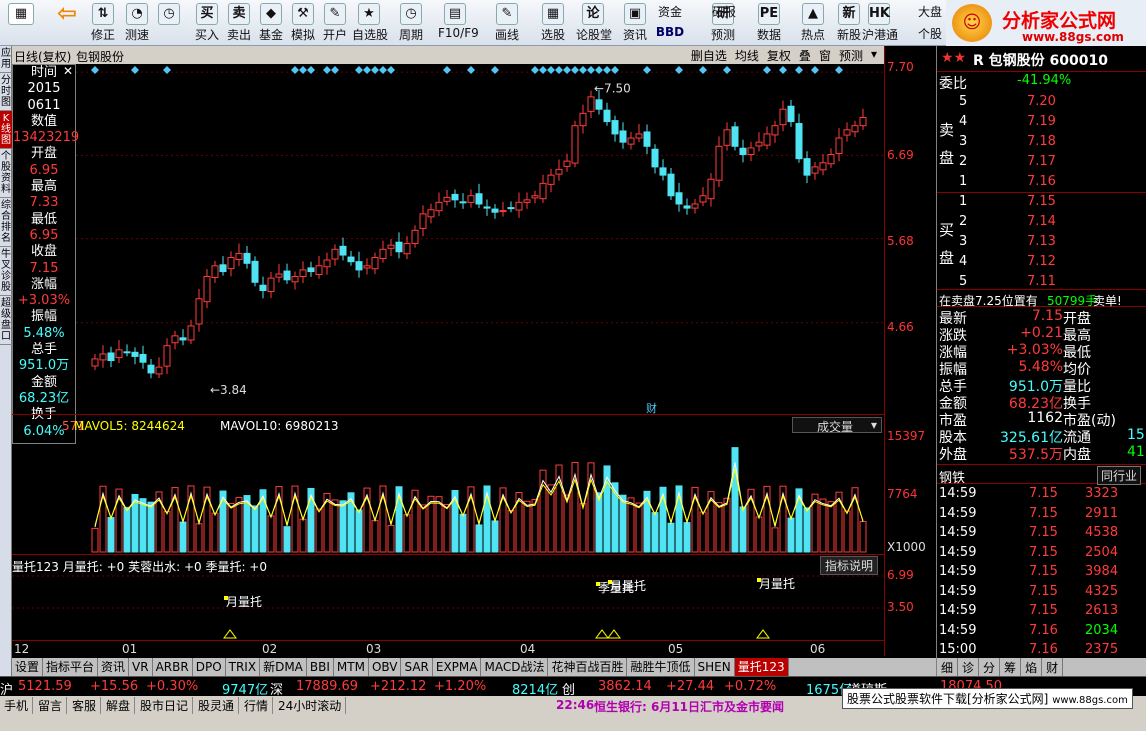 The image size is (1146, 731). Describe the element at coordinates (588, 667) in the screenshot. I see `indicator-tab: 花神百战百胜` at that location.